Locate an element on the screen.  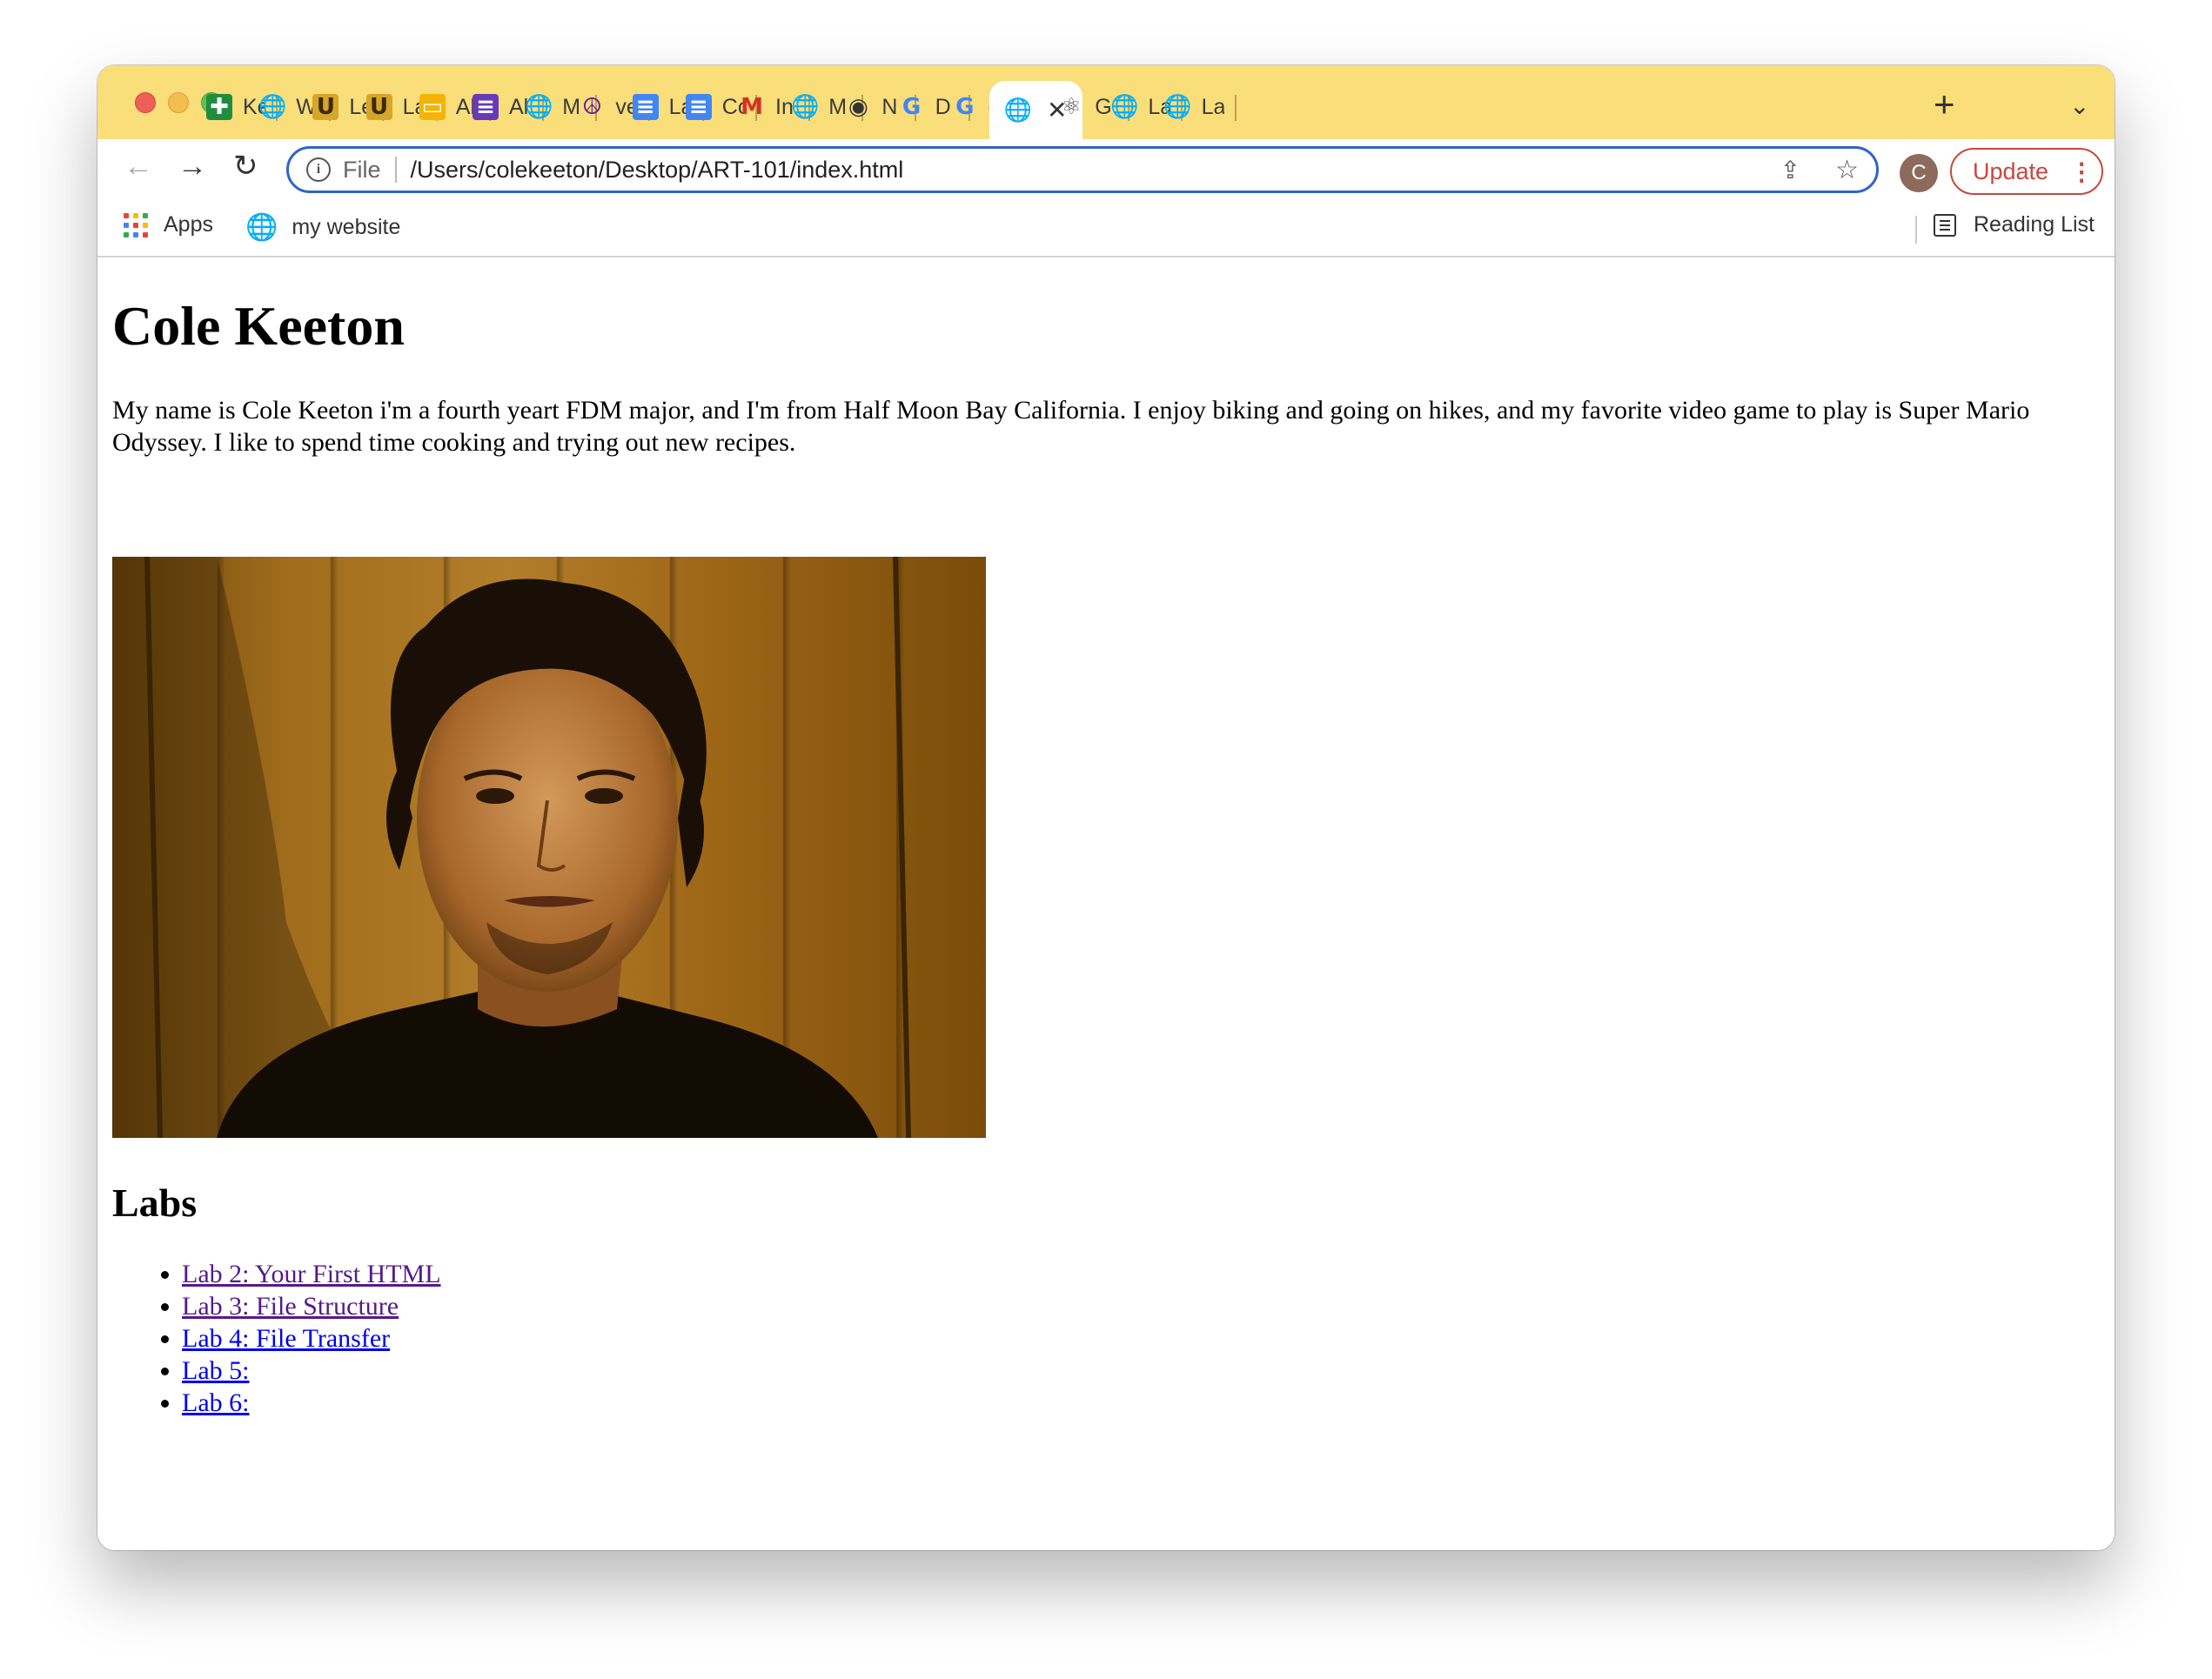
tab-9: ≡ Co is located at coordinates (721, 107).